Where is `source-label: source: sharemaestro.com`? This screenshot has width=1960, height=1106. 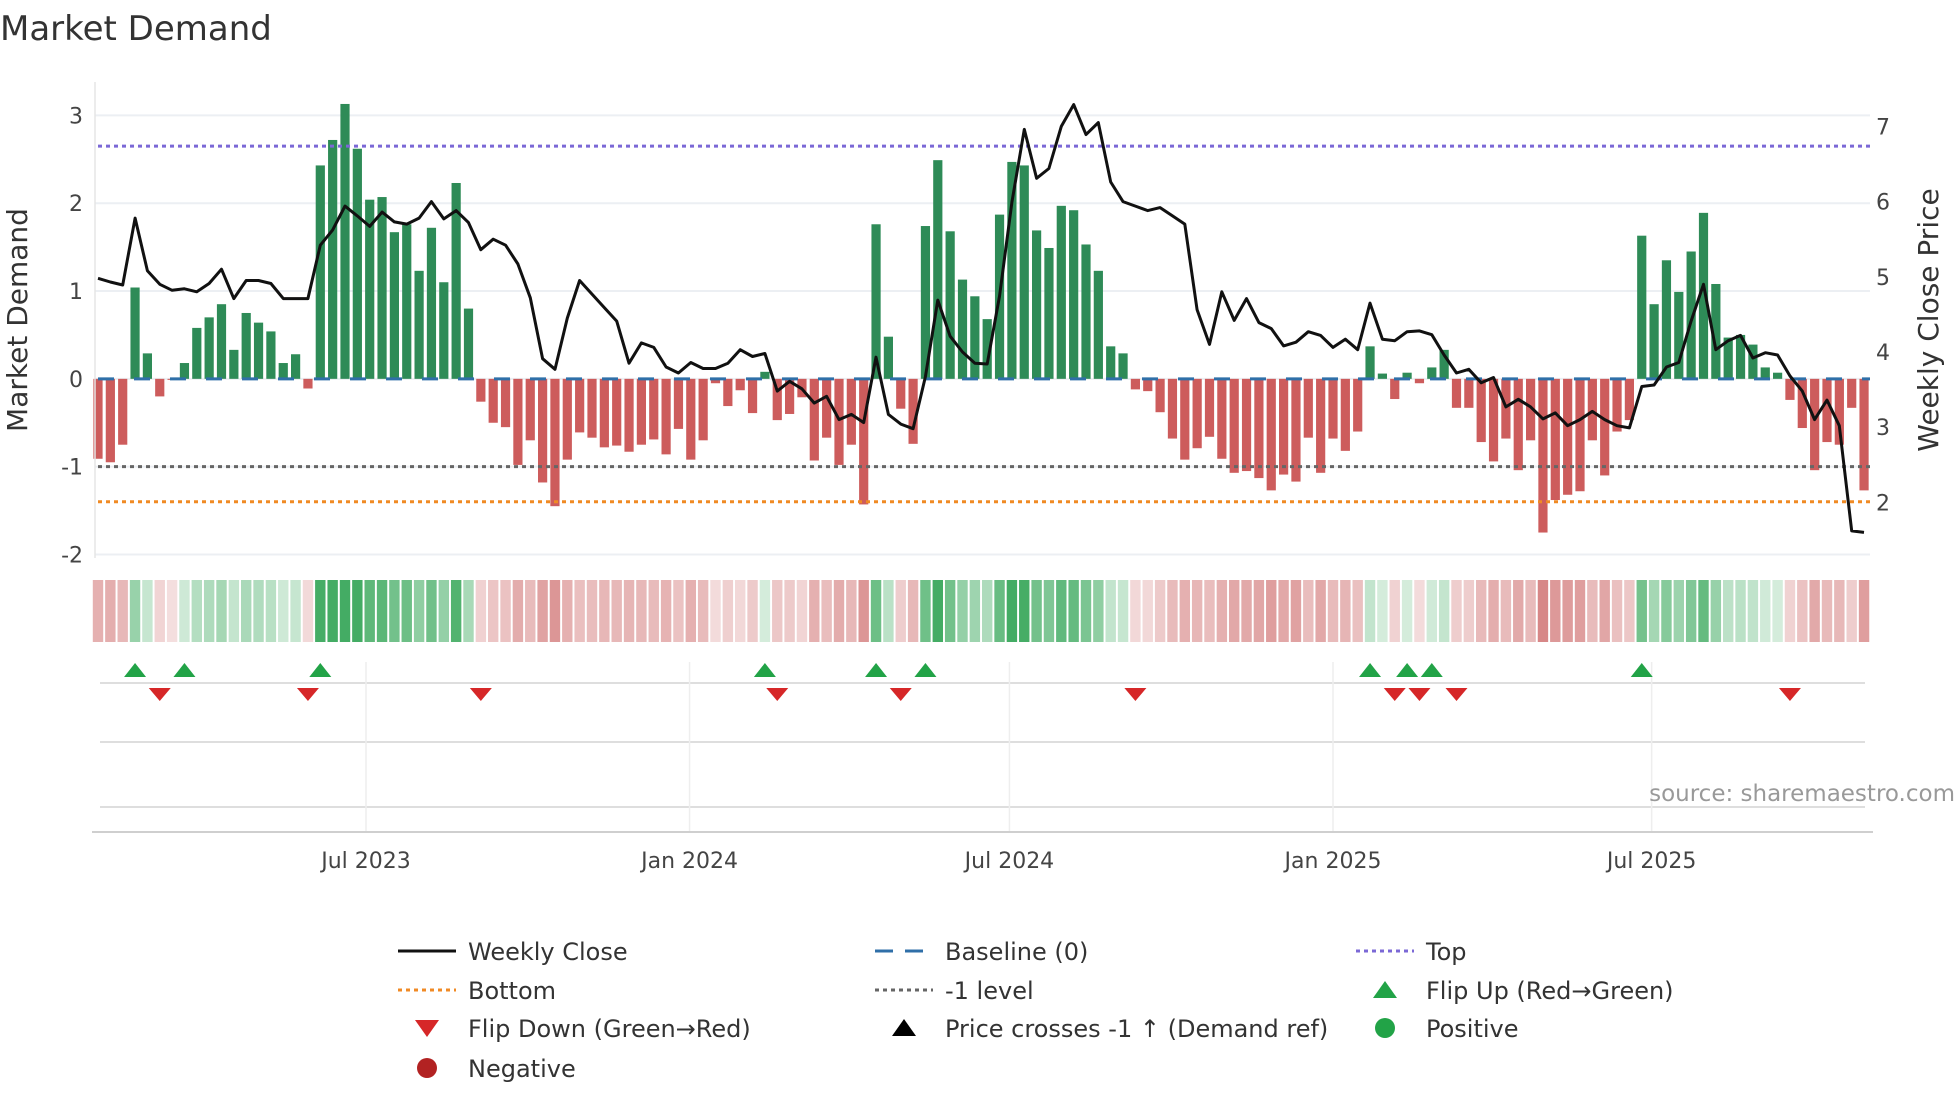 source-label: source: sharemaestro.com is located at coordinates (1802, 794).